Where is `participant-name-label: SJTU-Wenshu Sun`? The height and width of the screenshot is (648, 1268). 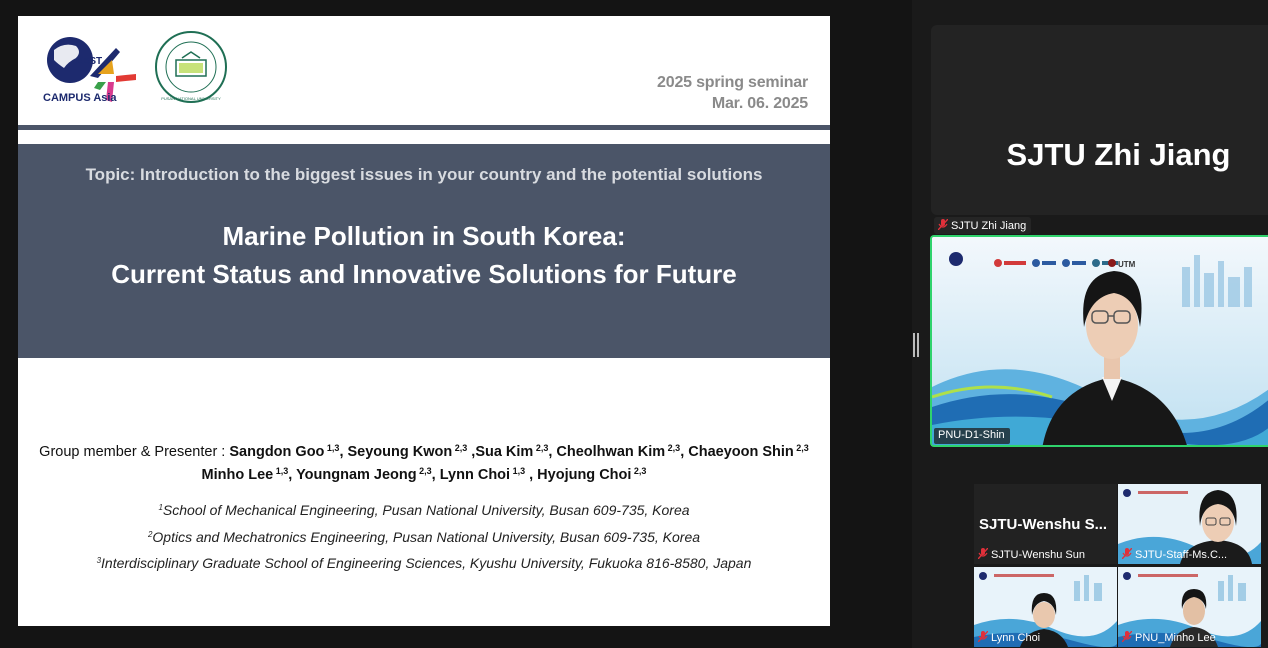 participant-name-label: SJTU-Wenshu Sun is located at coordinates (1031, 554).